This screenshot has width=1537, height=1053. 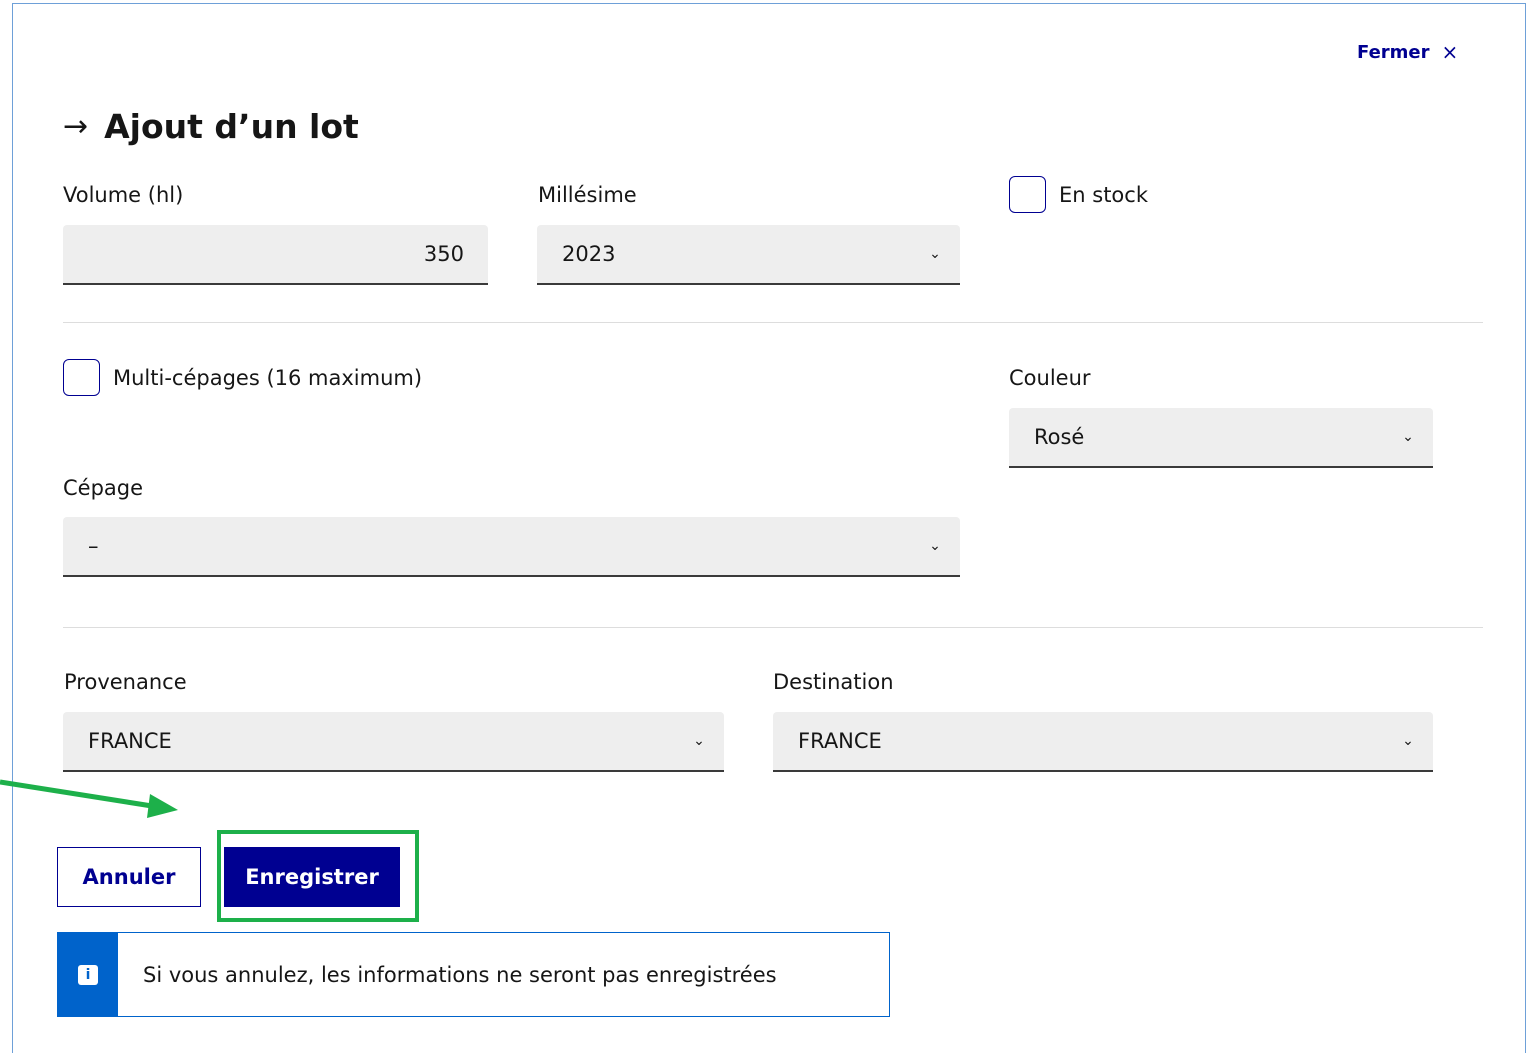 What do you see at coordinates (1059, 437) in the screenshot?
I see `couleur-value: Rosé` at bounding box center [1059, 437].